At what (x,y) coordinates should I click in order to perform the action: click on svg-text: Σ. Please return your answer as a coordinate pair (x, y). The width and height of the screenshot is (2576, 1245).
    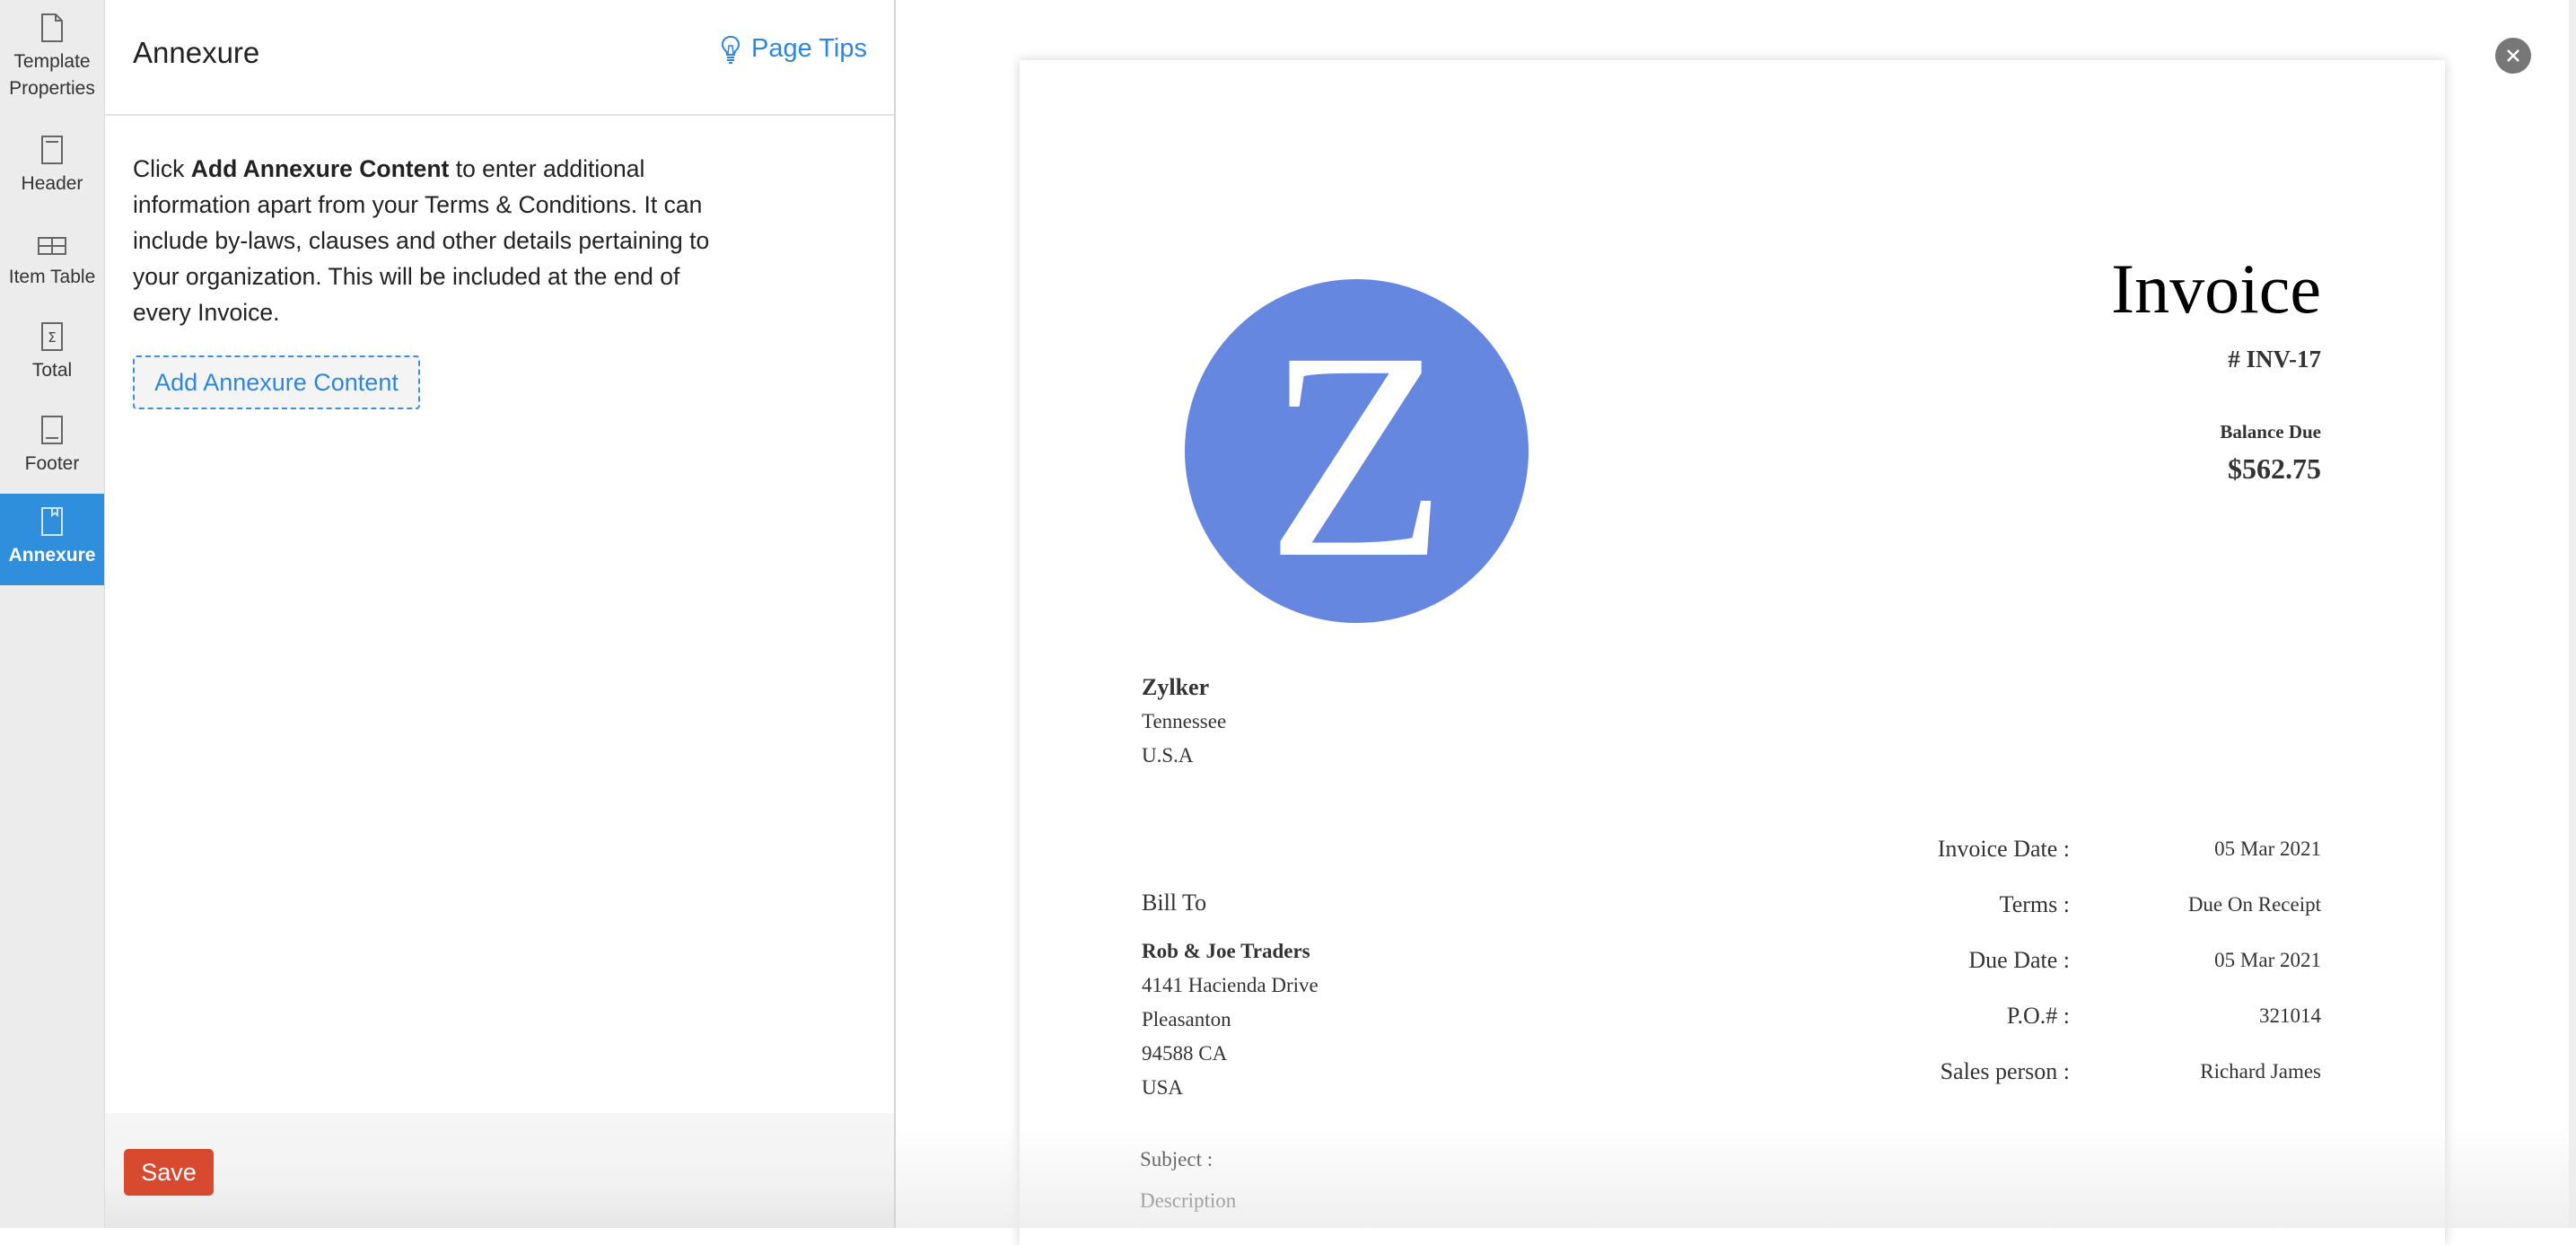
    Looking at the image, I should click on (52, 337).